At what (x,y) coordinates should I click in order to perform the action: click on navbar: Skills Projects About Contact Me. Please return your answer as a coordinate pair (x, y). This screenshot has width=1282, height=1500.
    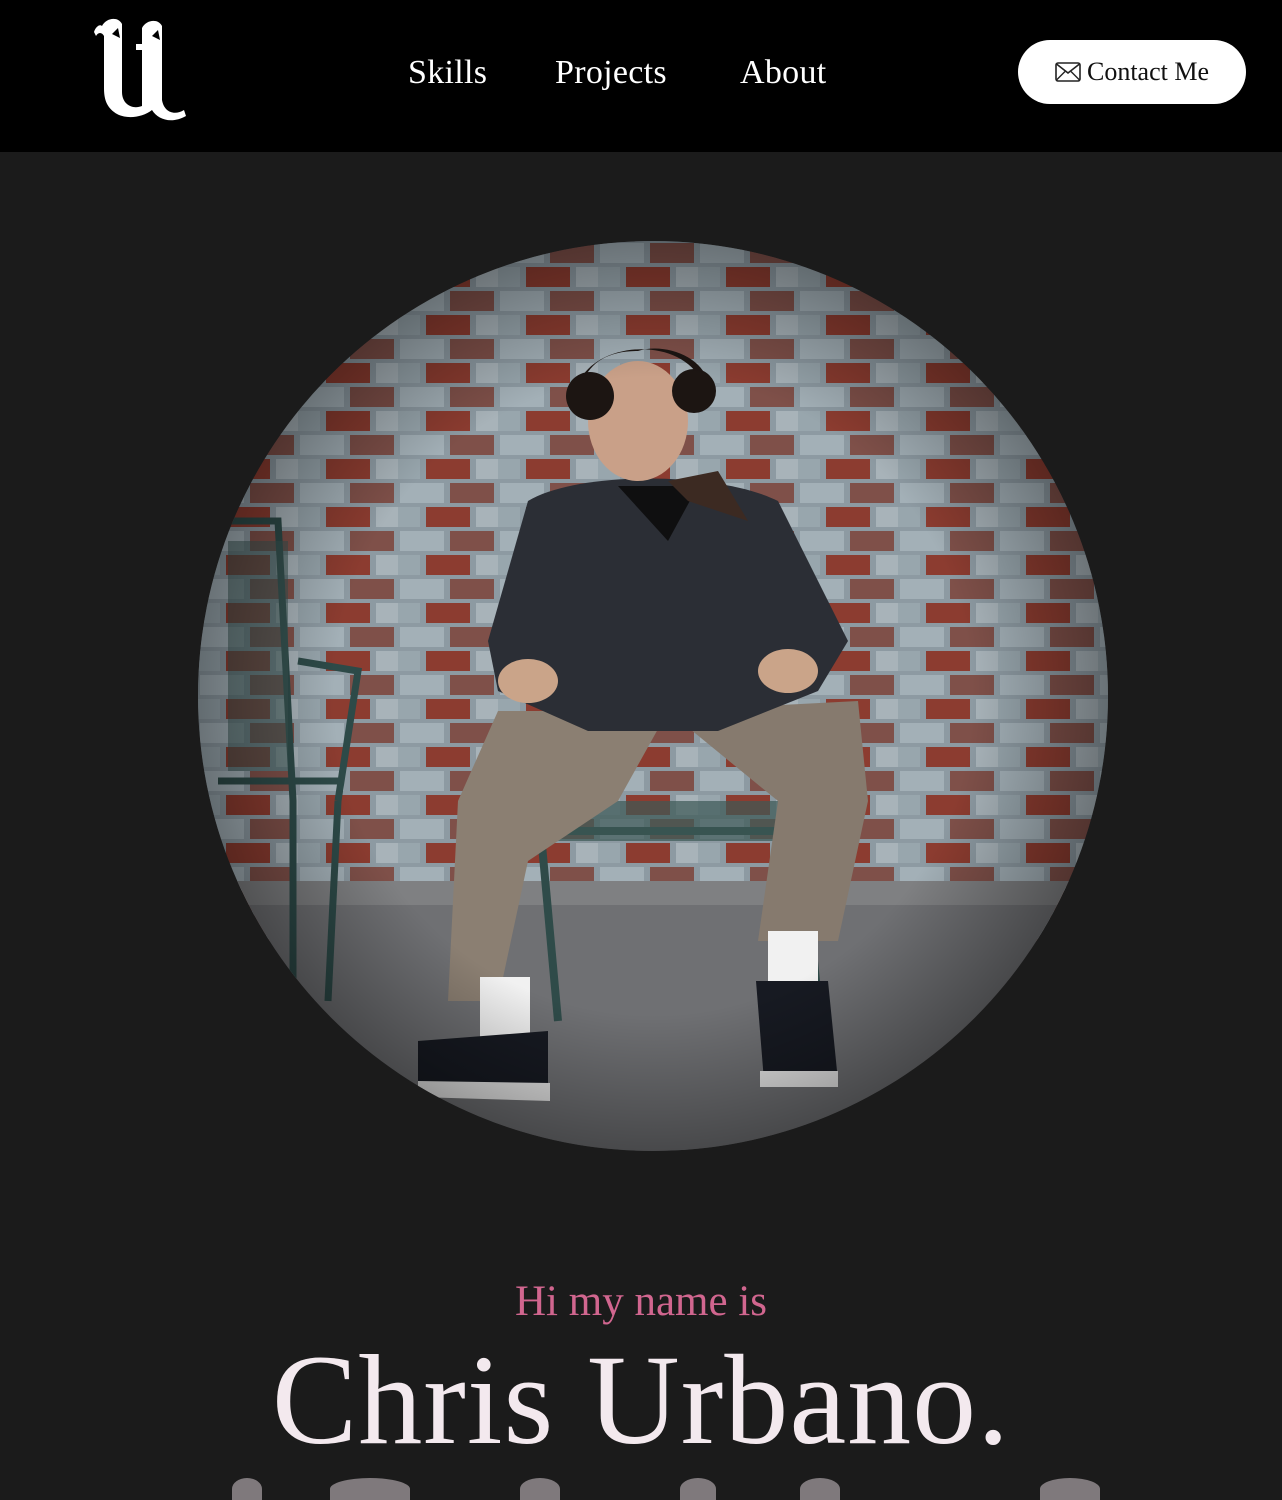
    Looking at the image, I should click on (641, 76).